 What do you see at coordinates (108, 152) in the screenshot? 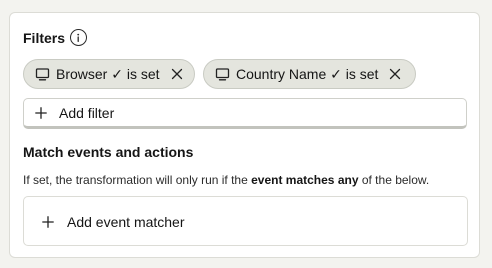
I see `match-title: Match events and actions` at bounding box center [108, 152].